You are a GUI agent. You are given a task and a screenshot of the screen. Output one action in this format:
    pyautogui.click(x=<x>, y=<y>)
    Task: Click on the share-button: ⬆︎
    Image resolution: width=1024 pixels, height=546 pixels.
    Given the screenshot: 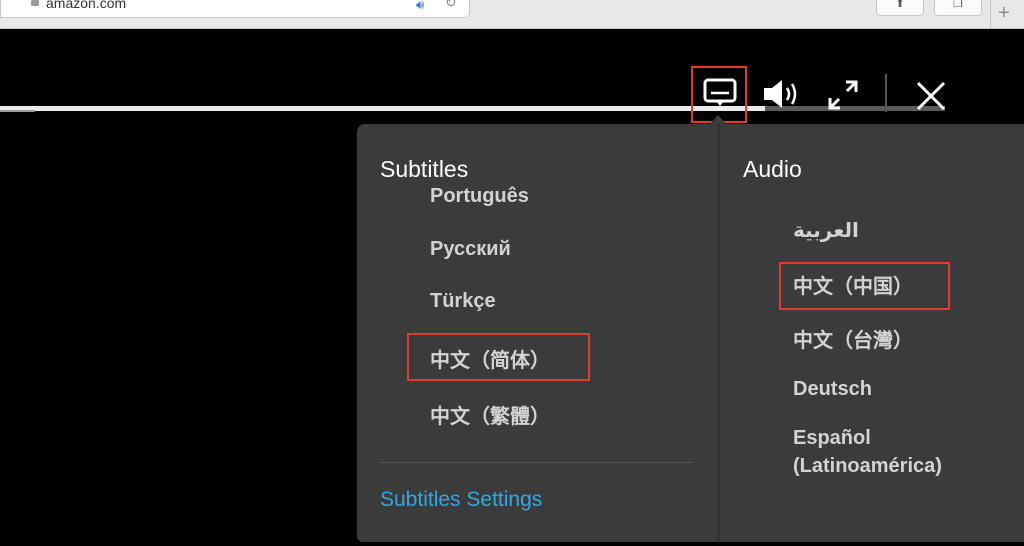 What is the action you would take?
    pyautogui.click(x=900, y=8)
    